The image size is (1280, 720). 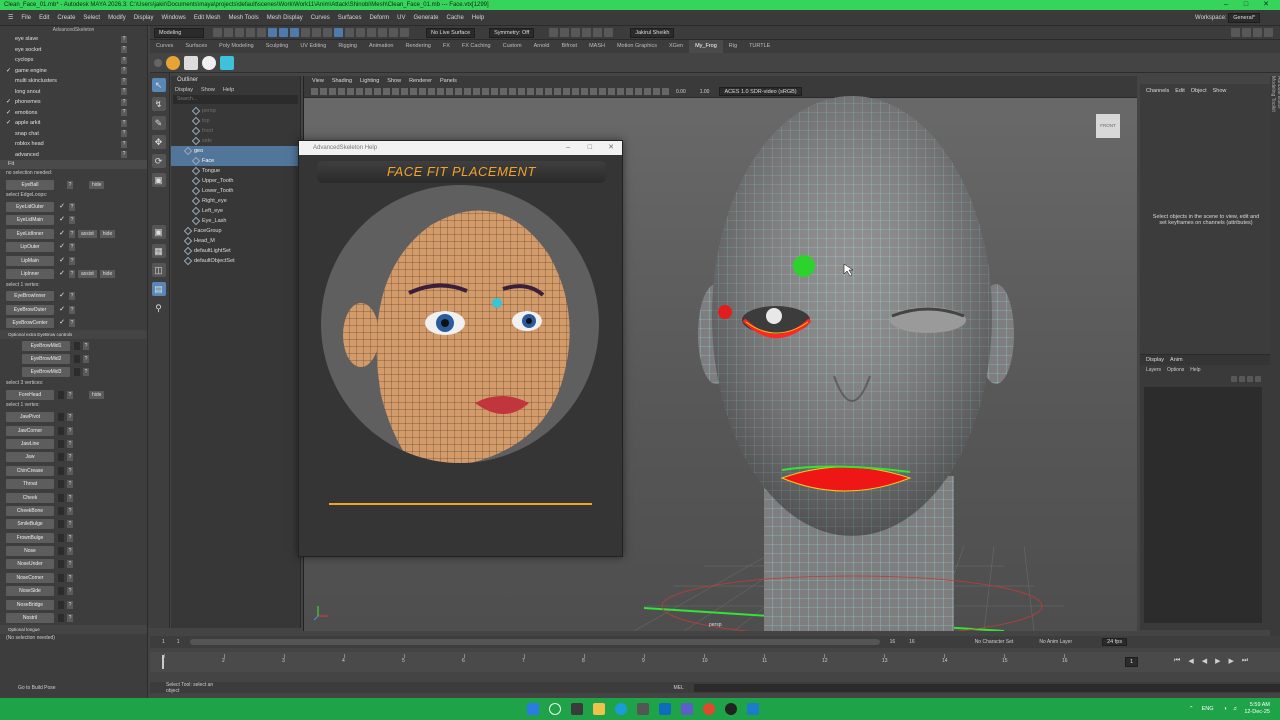 What do you see at coordinates (30, 296) in the screenshot?
I see `eyebrowinner-button: EyeBrowInner` at bounding box center [30, 296].